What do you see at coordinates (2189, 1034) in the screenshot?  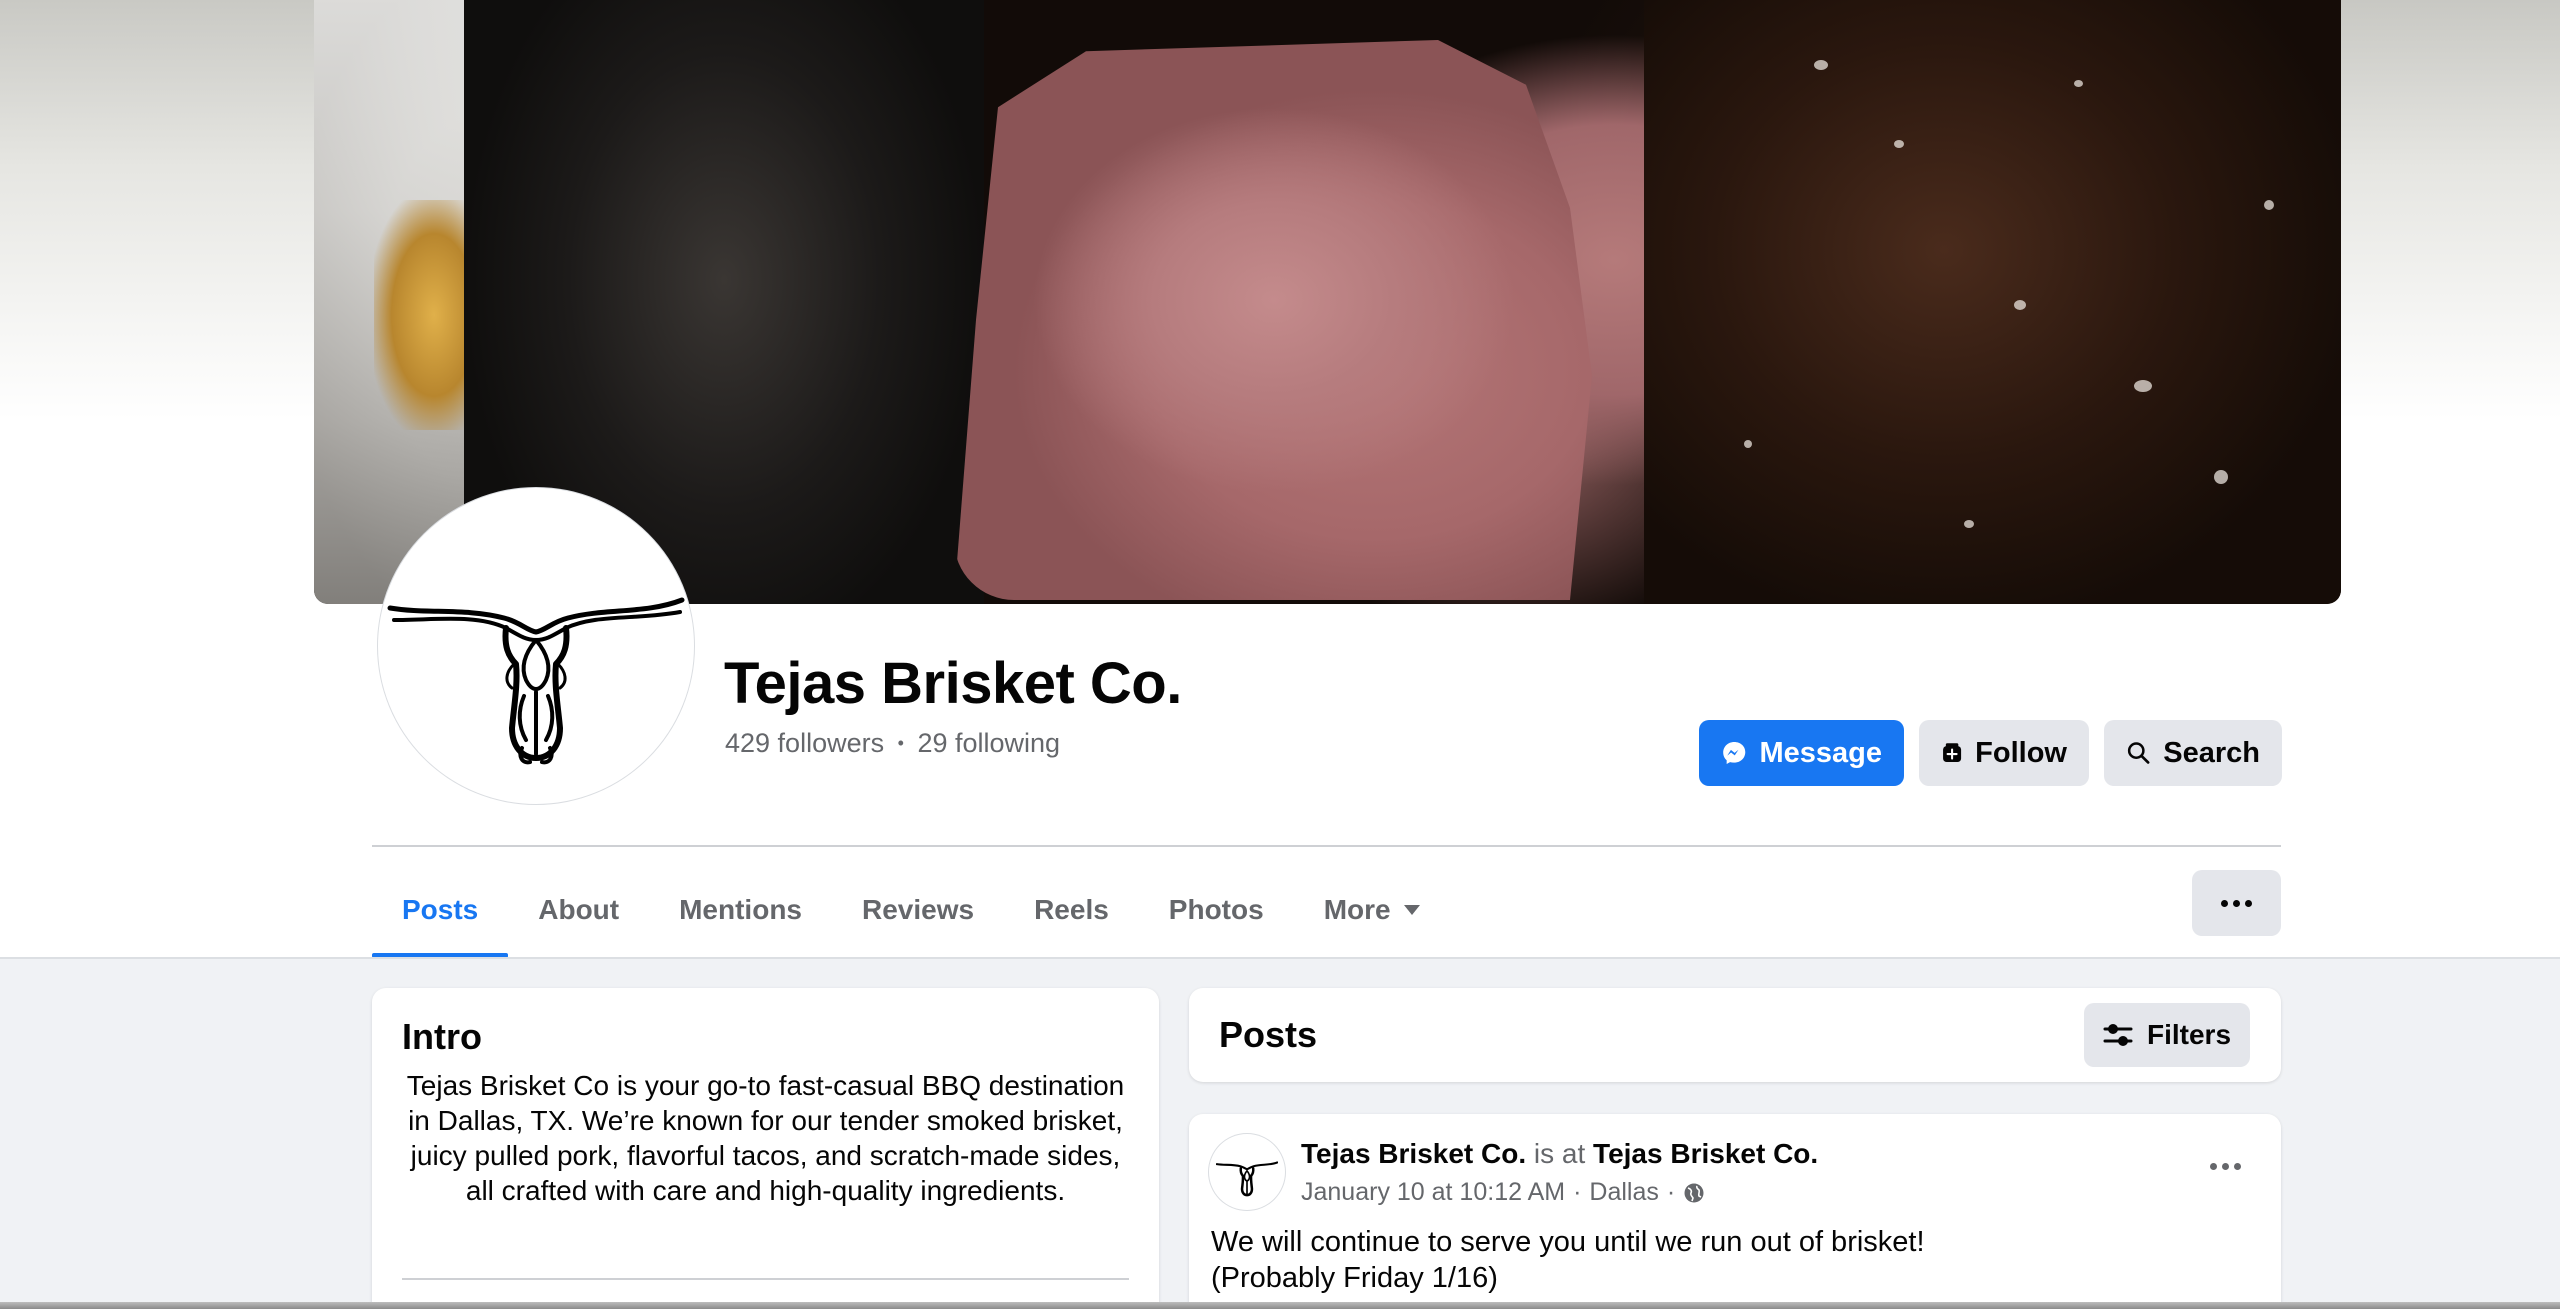 I see `filters-label: Filters` at bounding box center [2189, 1034].